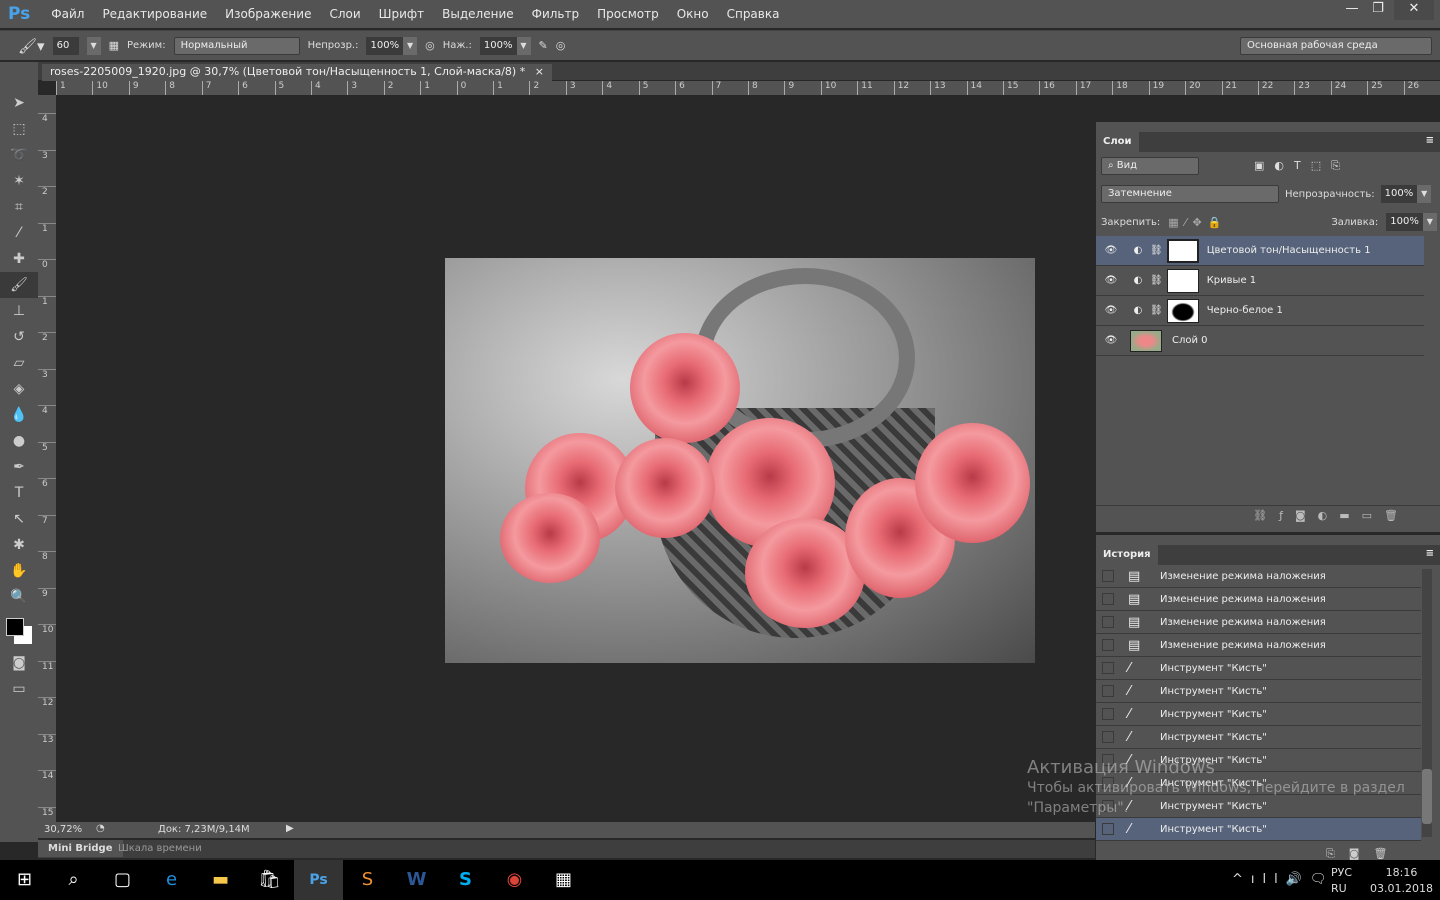 This screenshot has height=900, width=1440. Describe the element at coordinates (1341, 881) in the screenshot. I see `language-indicator: РУС RU` at that location.